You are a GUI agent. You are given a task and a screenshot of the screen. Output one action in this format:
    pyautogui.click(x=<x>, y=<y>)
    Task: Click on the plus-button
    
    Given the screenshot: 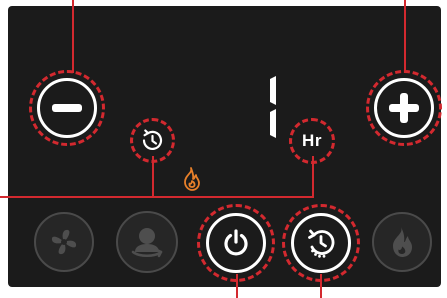 What is the action you would take?
    pyautogui.click(x=404, y=108)
    